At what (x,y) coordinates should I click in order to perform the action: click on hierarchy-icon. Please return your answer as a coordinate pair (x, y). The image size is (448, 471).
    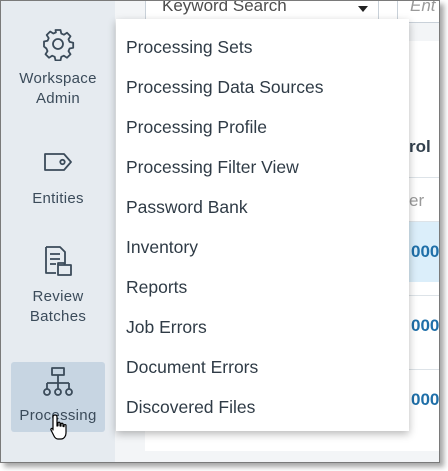
    Looking at the image, I should click on (58, 381).